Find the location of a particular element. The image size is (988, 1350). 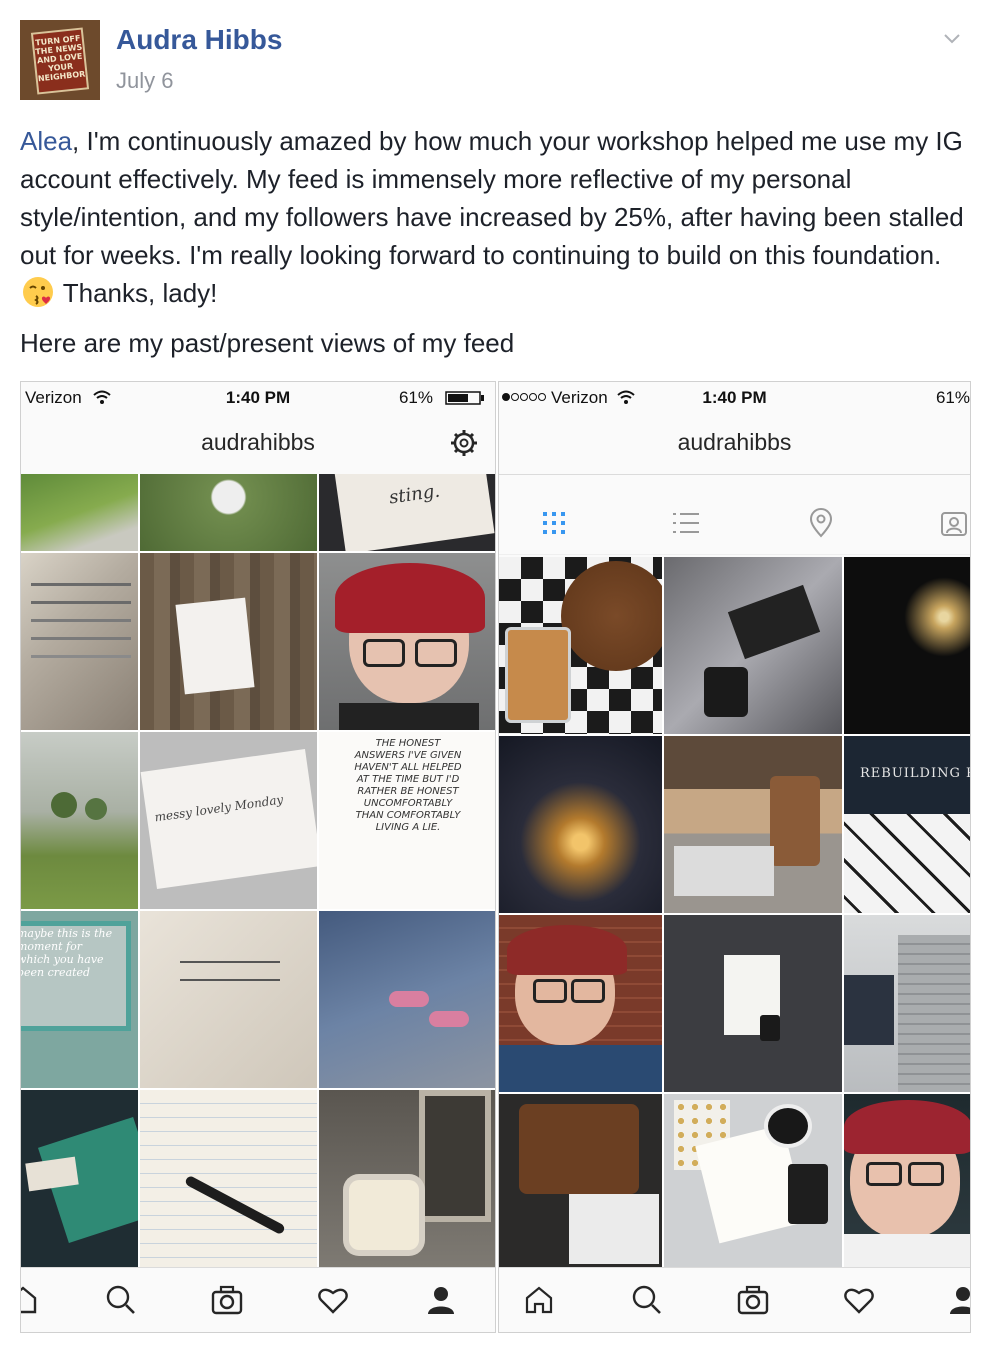

photo-caption: REBUILDING RU is located at coordinates (915, 773).